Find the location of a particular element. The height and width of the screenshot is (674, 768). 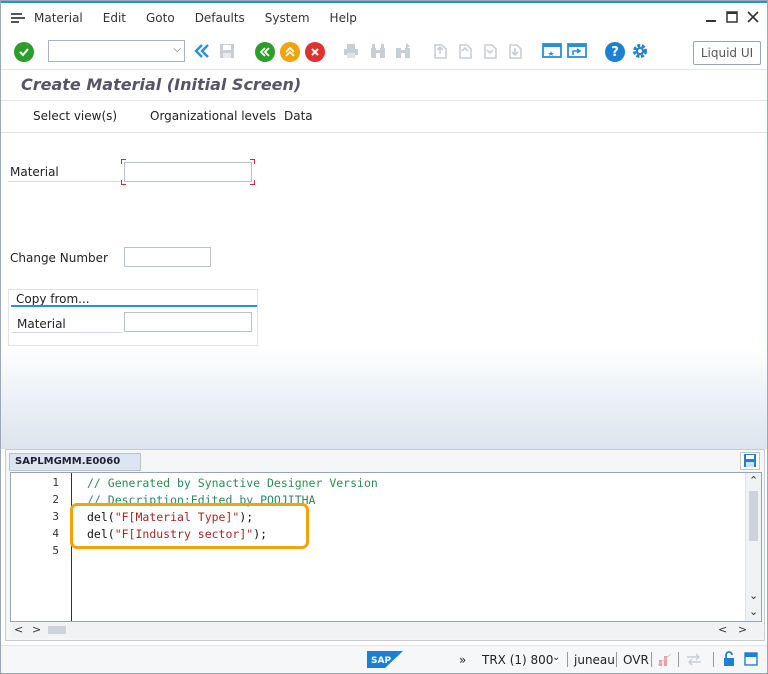

double-chevron-left-icon is located at coordinates (202, 51).